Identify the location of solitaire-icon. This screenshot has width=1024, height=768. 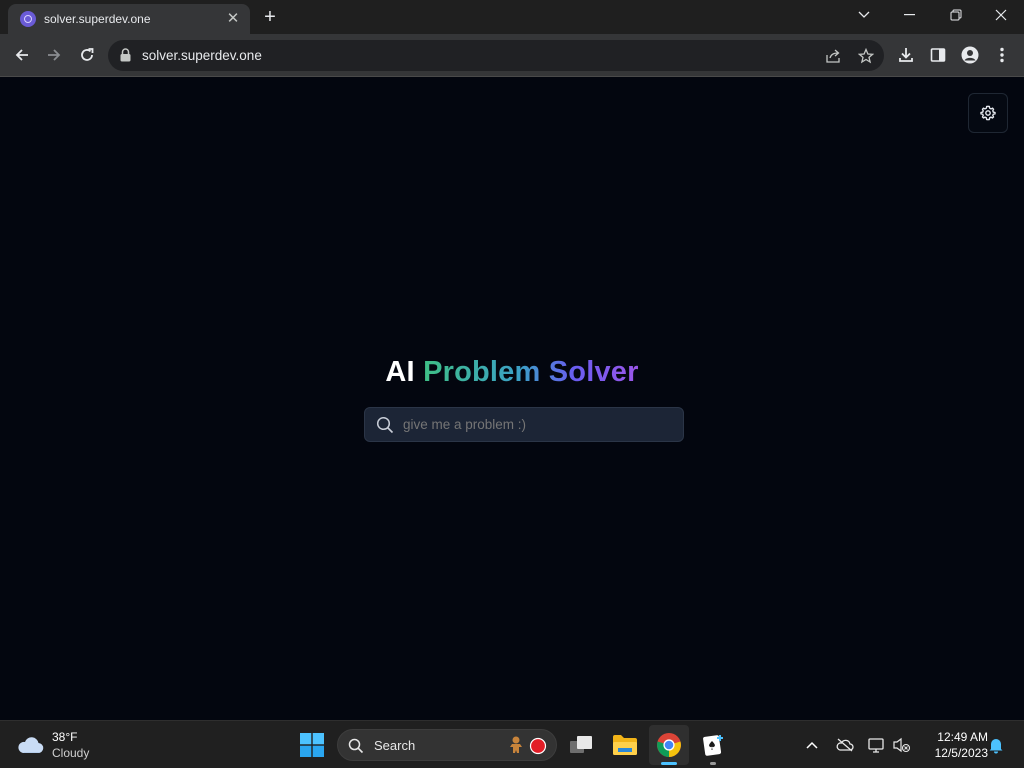
(713, 745).